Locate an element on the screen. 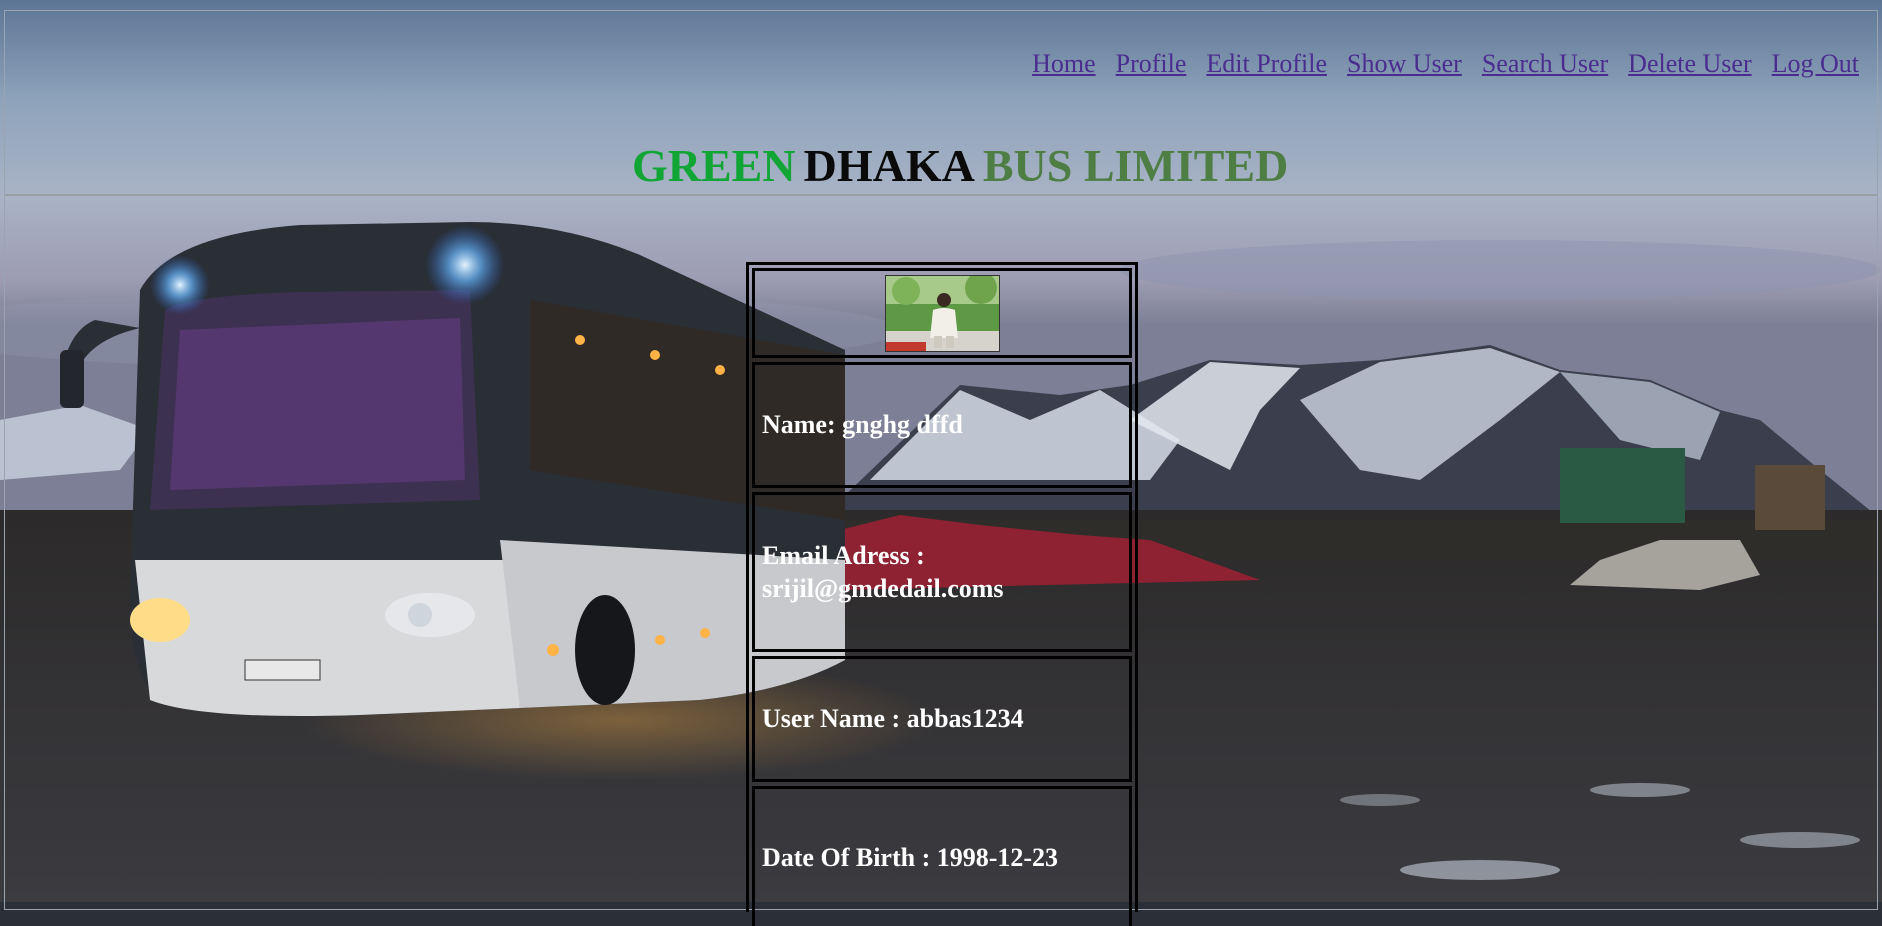 This screenshot has height=926, width=1882. profile-name-cell: Name: gnghg dffd is located at coordinates (942, 425).